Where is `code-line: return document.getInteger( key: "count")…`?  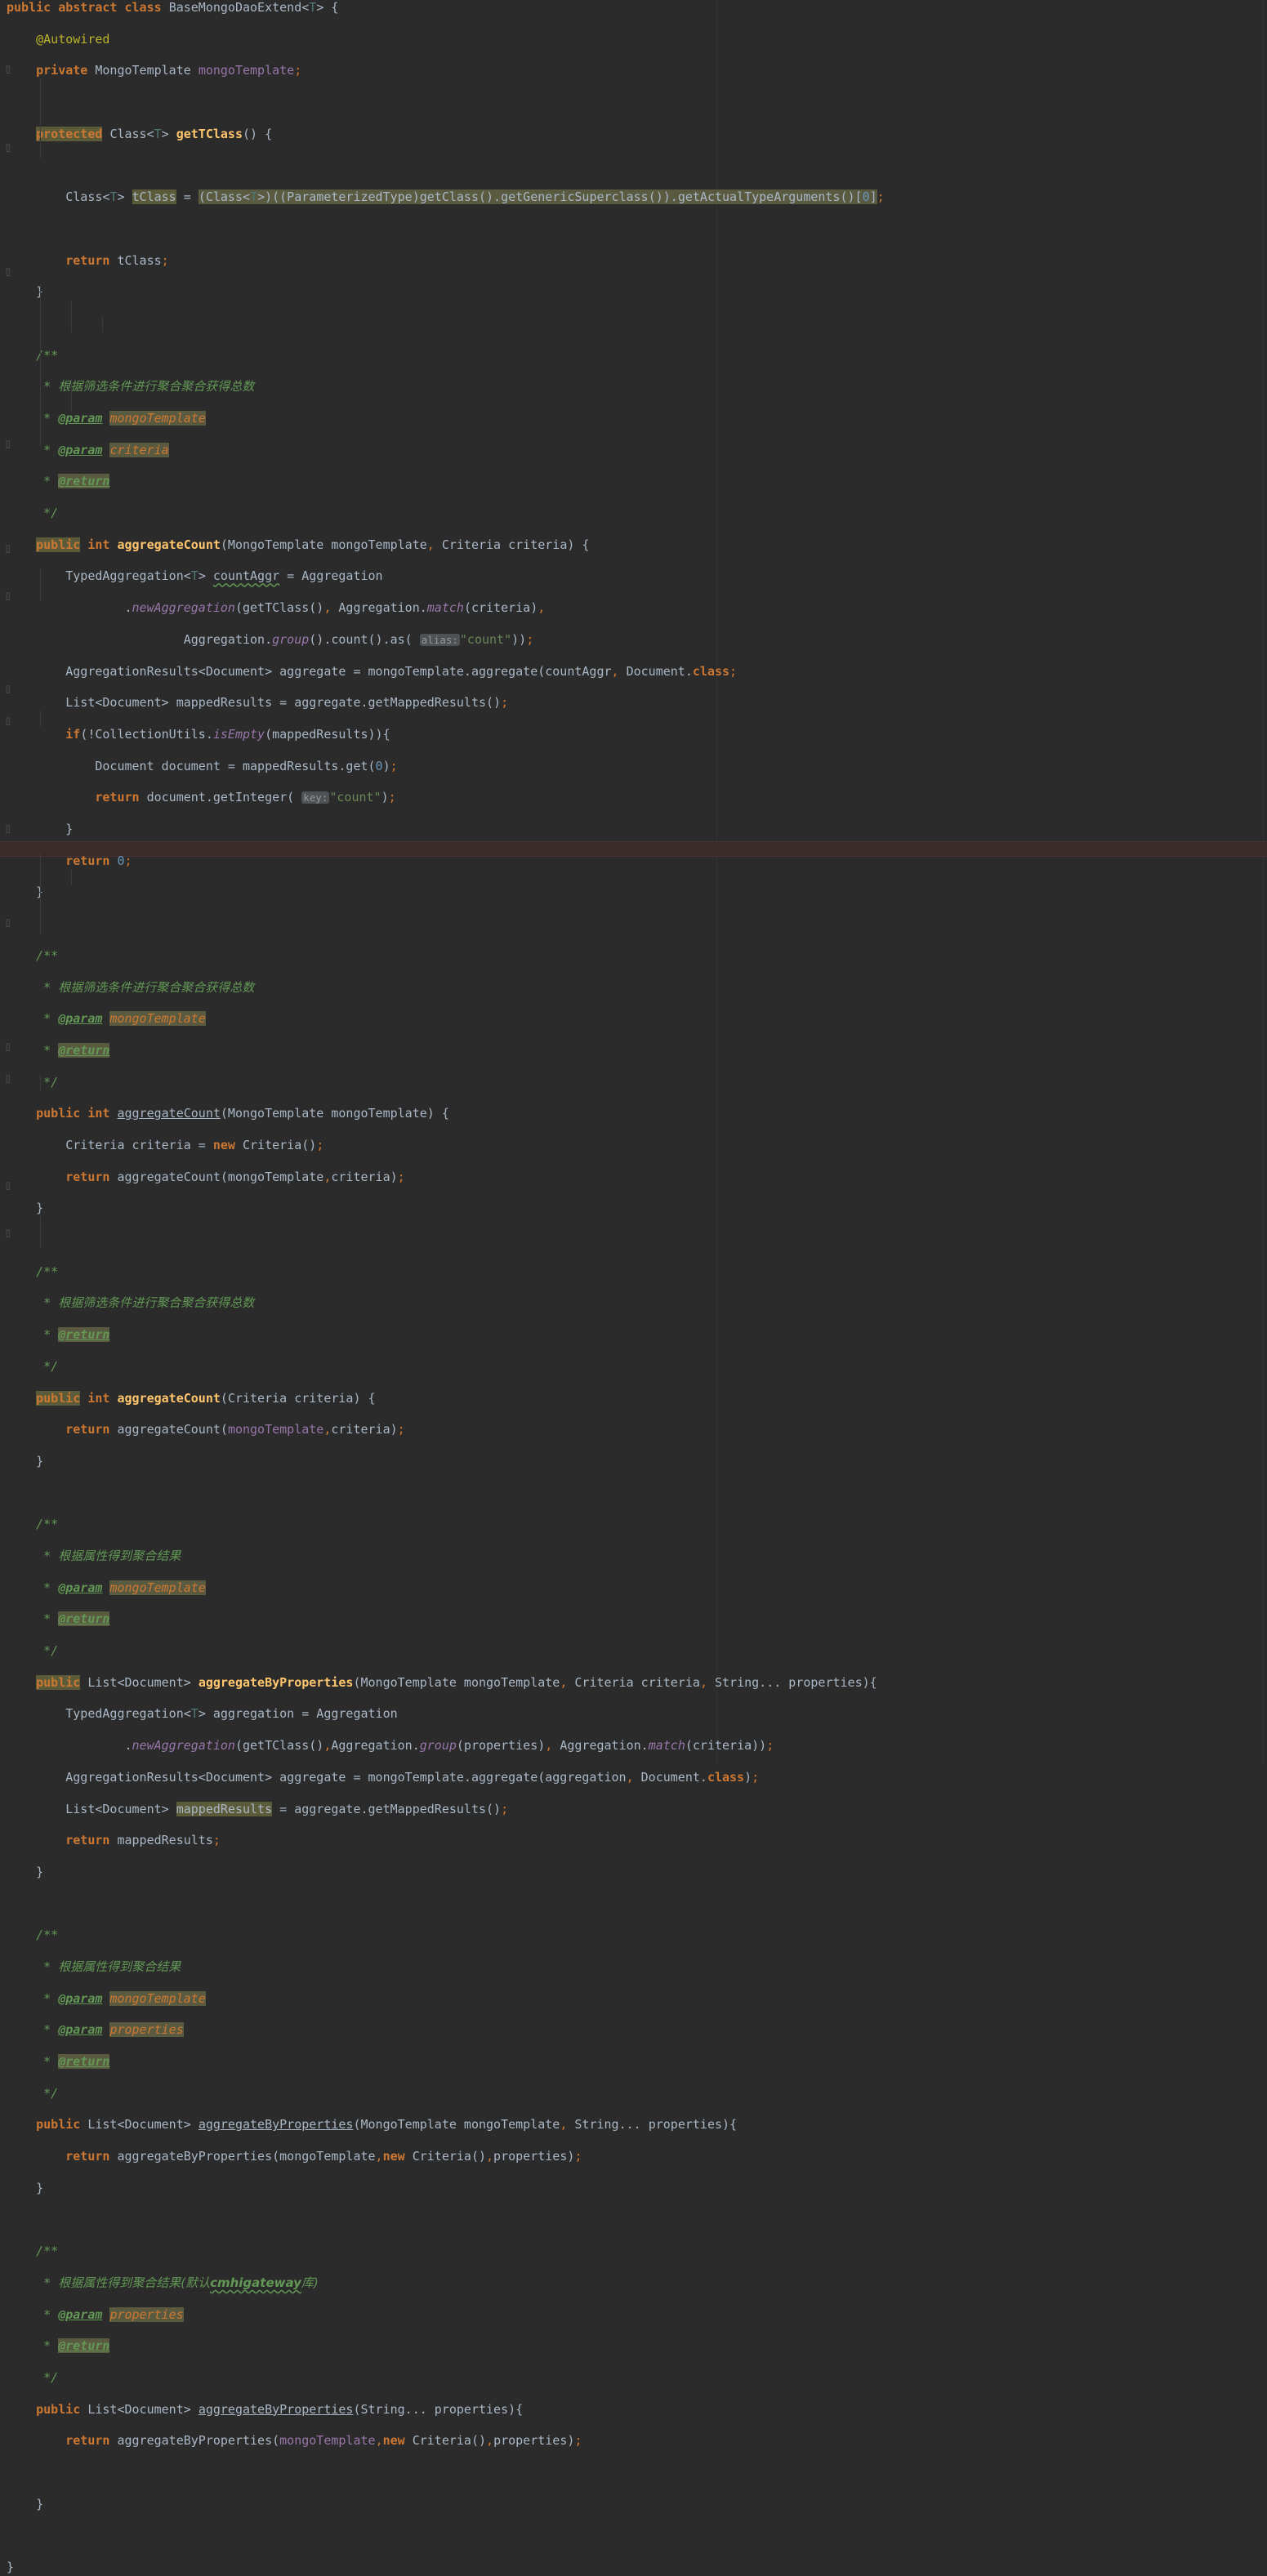 code-line: return document.getInteger( key: "count")… is located at coordinates (633, 797).